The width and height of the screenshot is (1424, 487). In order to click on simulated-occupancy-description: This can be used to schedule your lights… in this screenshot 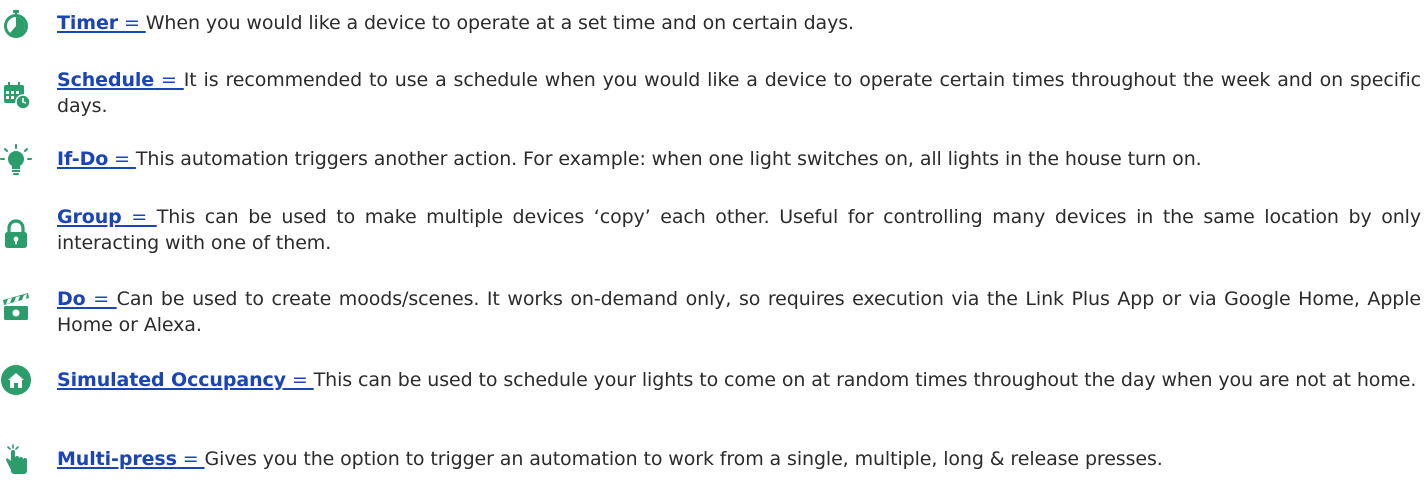, I will do `click(865, 380)`.